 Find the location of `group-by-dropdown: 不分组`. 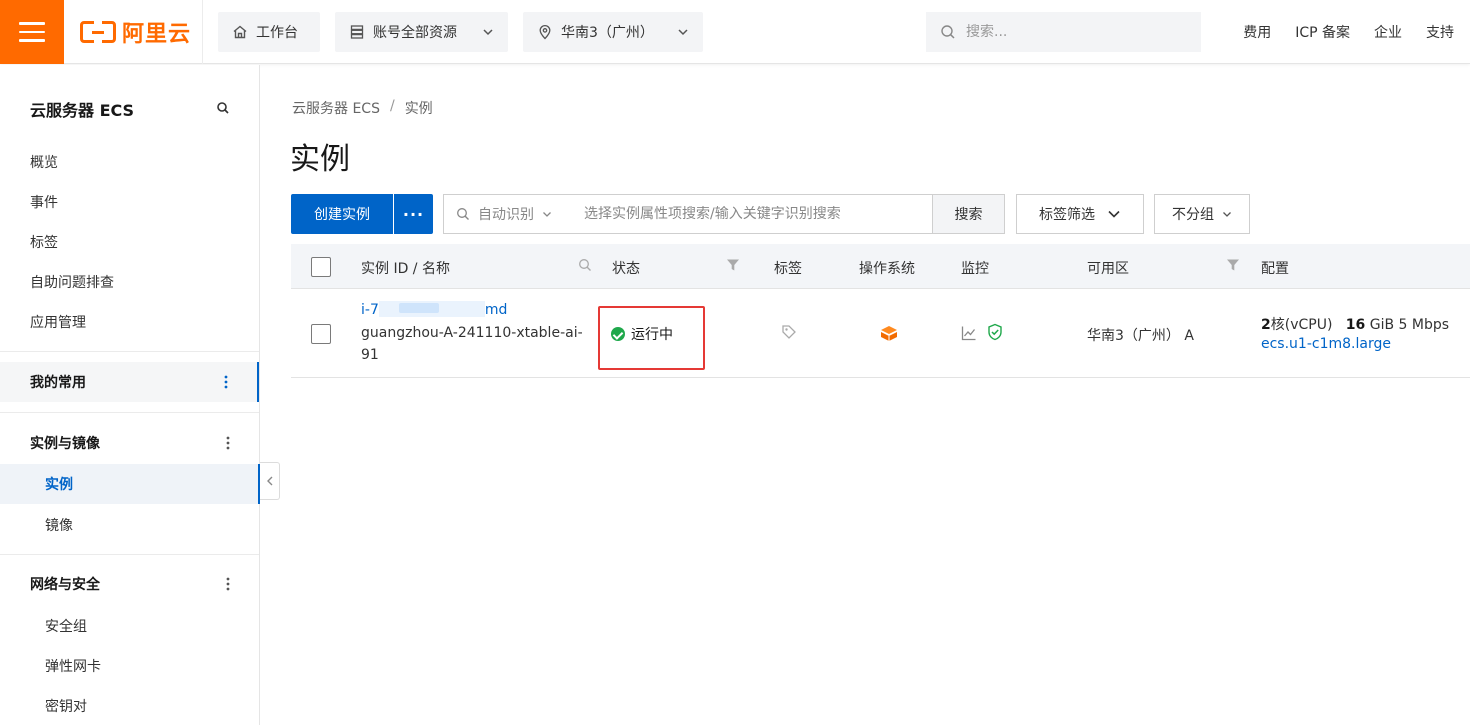

group-by-dropdown: 不分组 is located at coordinates (1202, 214).